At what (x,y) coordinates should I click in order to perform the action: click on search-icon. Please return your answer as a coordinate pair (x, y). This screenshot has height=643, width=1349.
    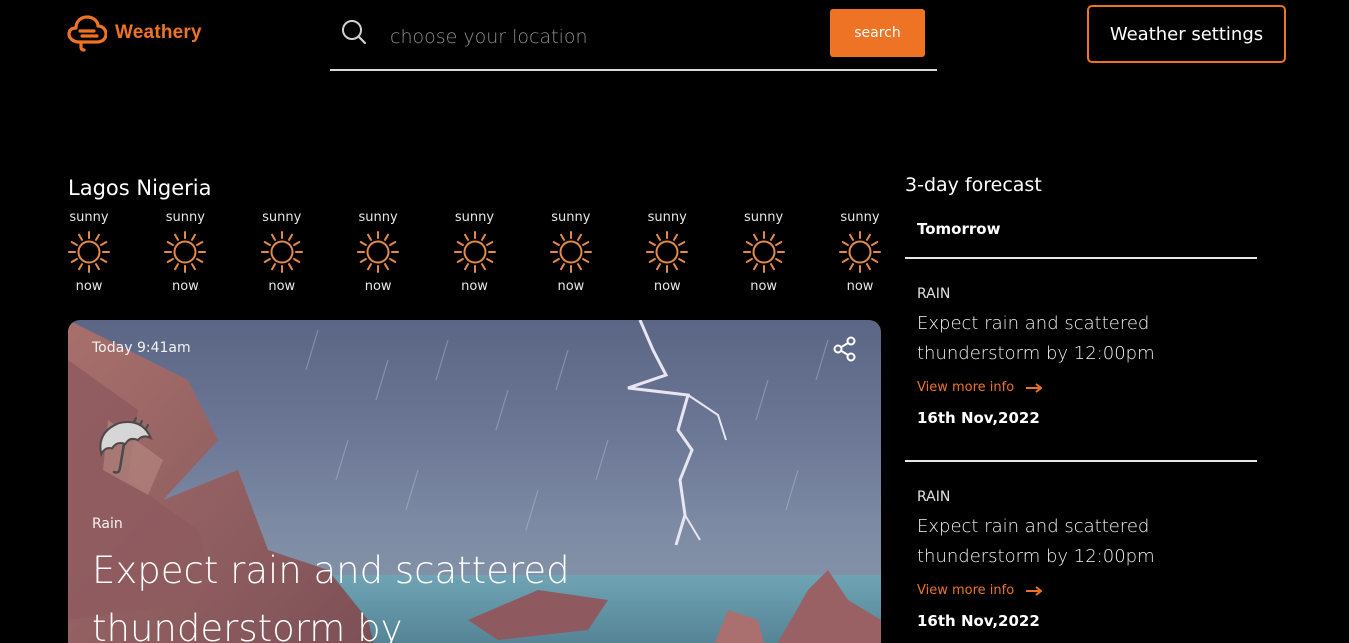
    Looking at the image, I should click on (354, 32).